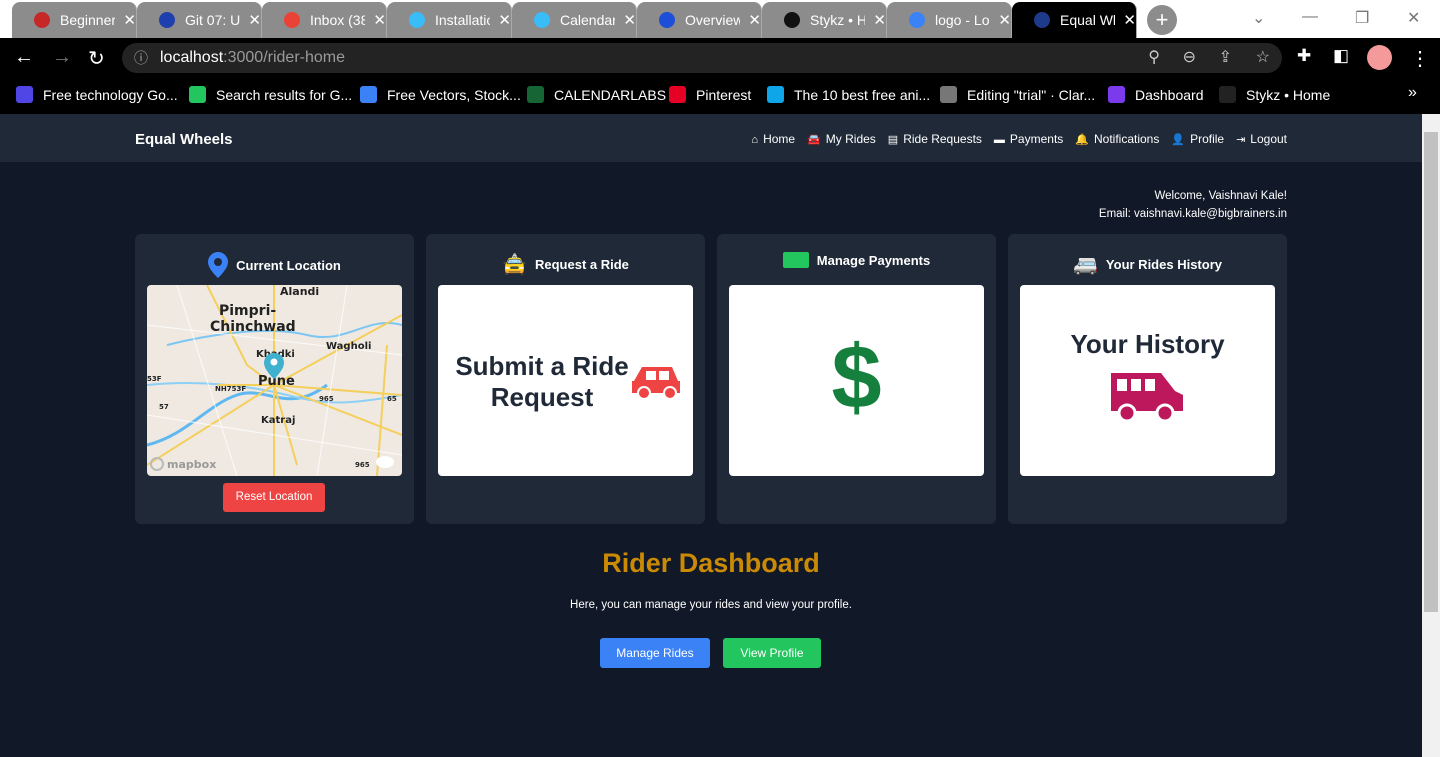 The image size is (1440, 757). I want to click on menu-icon: ⋮, so click(1420, 58).